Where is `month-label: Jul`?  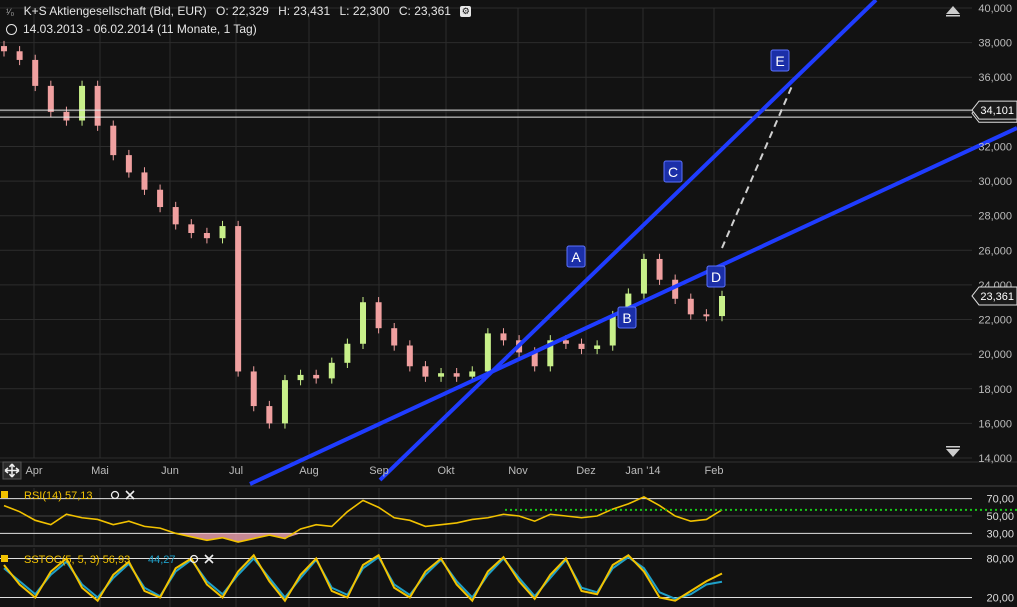 month-label: Jul is located at coordinates (236, 471).